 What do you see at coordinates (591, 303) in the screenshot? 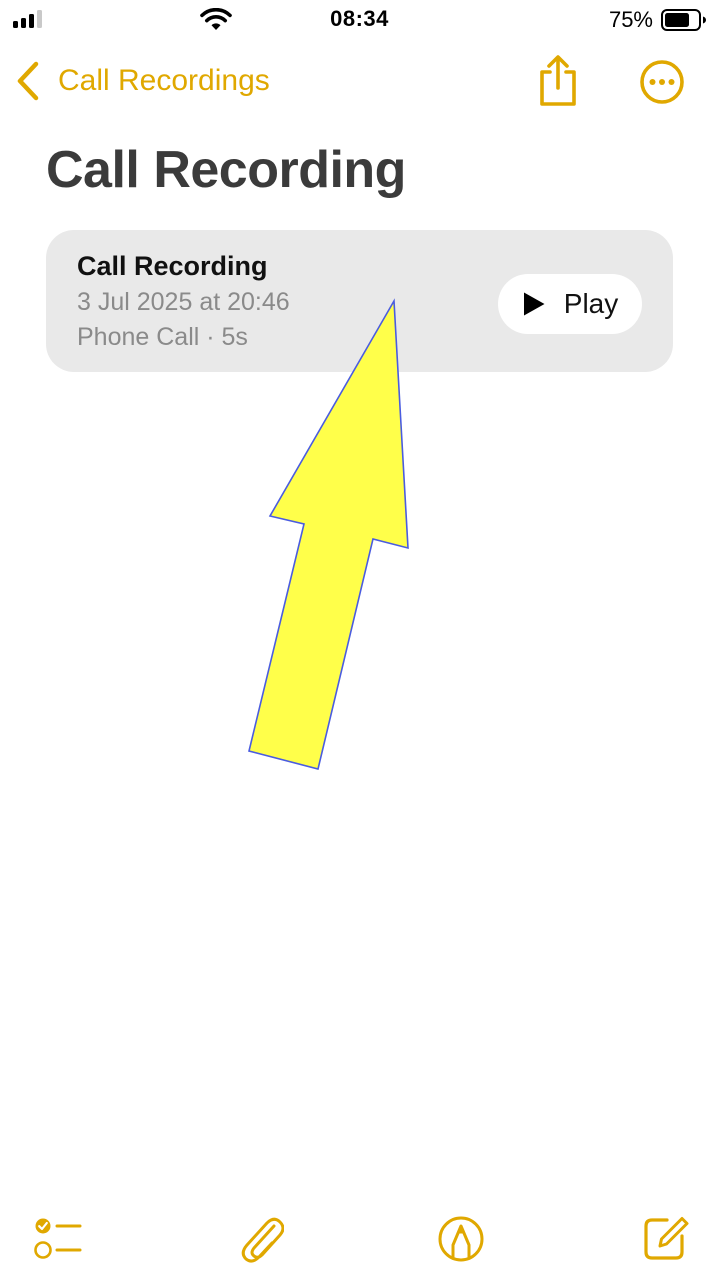
I see `play-button-label: Play` at bounding box center [591, 303].